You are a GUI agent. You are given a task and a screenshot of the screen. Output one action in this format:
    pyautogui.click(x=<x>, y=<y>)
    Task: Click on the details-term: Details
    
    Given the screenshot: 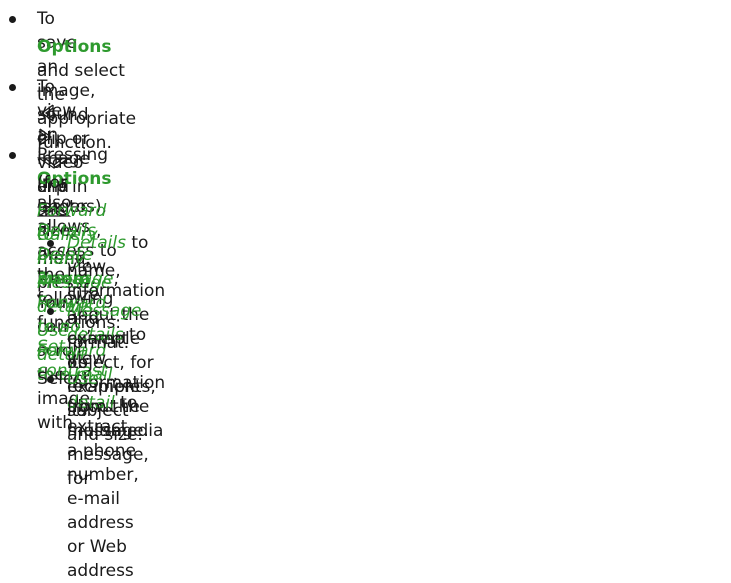 What is the action you would take?
    pyautogui.click(x=96, y=243)
    